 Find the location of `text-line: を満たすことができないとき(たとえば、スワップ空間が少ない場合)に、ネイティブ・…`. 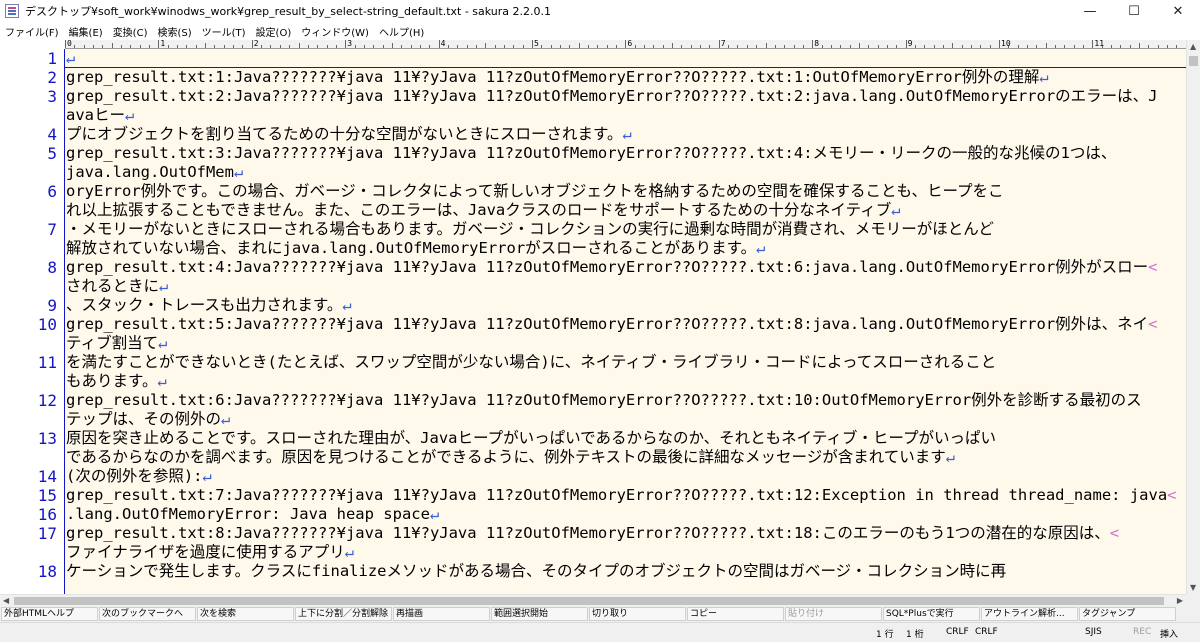

text-line: を満たすことができないとき(たとえば、スワップ空間が少ない場合)に、ネイティブ・… is located at coordinates (531, 362).